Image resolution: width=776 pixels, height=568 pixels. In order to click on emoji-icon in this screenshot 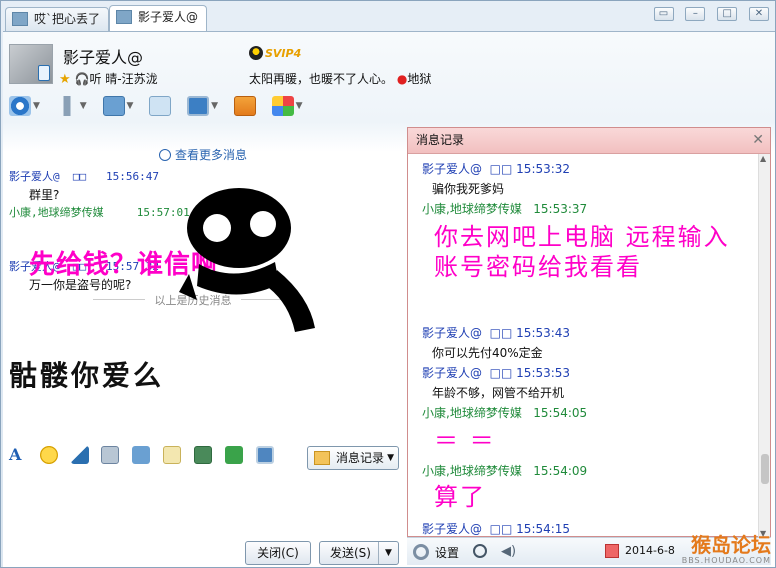, I will do `click(48, 455)`.